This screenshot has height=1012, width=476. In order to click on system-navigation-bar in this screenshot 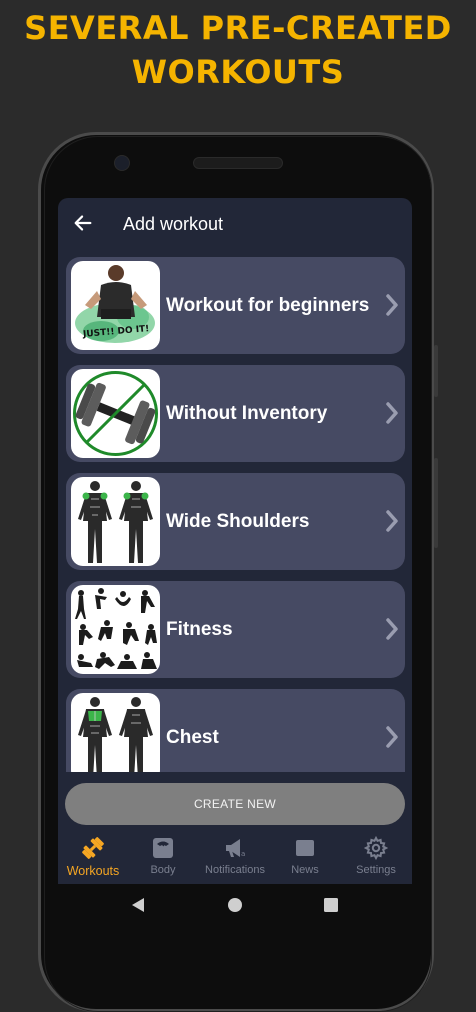, I will do `click(235, 905)`.